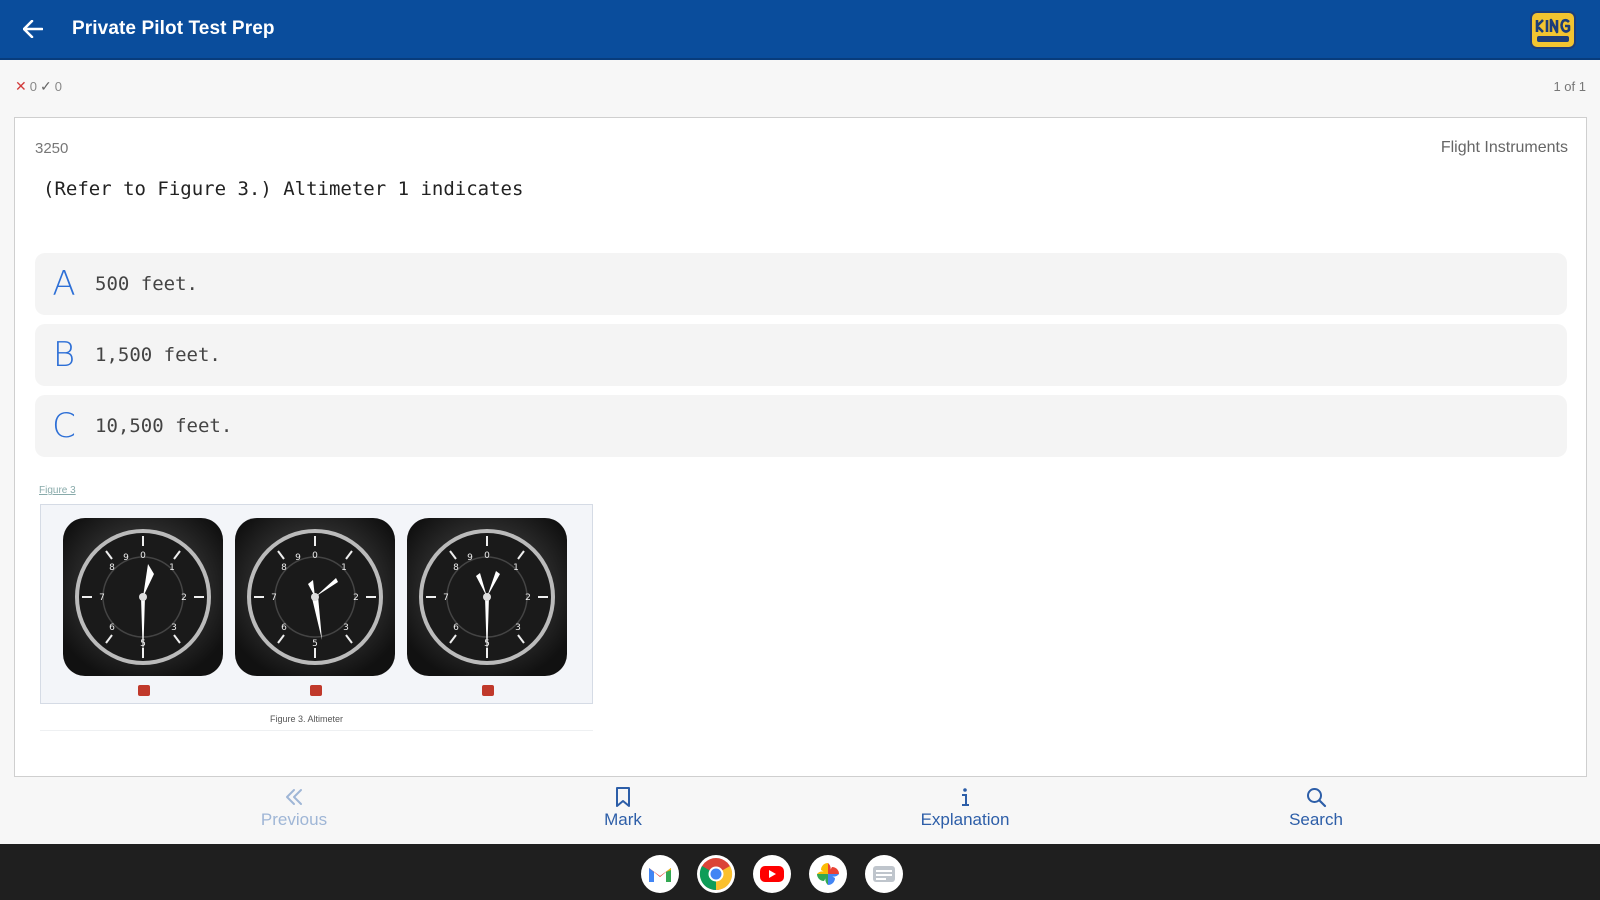 The width and height of the screenshot is (1600, 900). Describe the element at coordinates (58, 86) in the screenshot. I see `right-count: 0` at that location.